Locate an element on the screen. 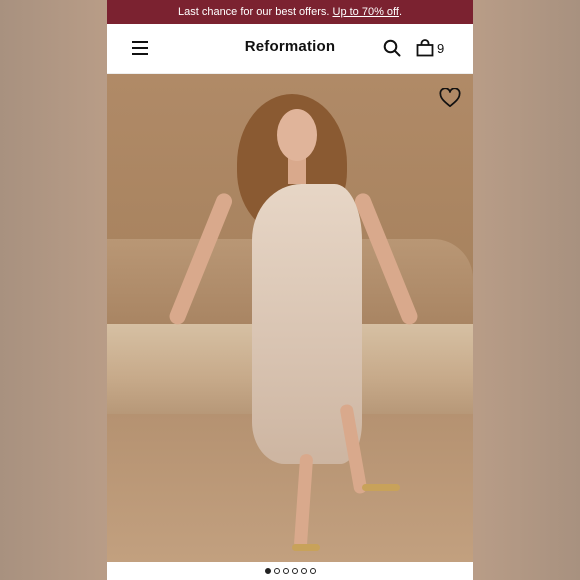 The height and width of the screenshot is (580, 580). model-face is located at coordinates (297, 135).